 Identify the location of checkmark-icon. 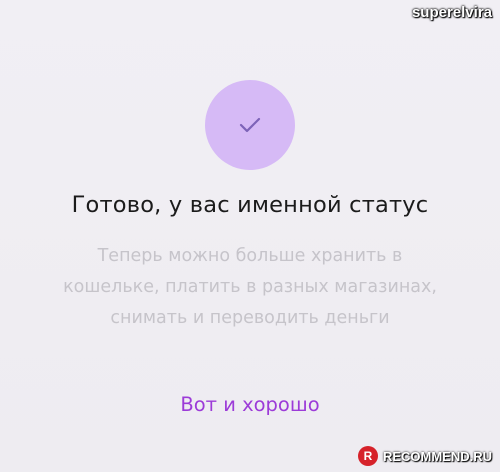
(250, 125).